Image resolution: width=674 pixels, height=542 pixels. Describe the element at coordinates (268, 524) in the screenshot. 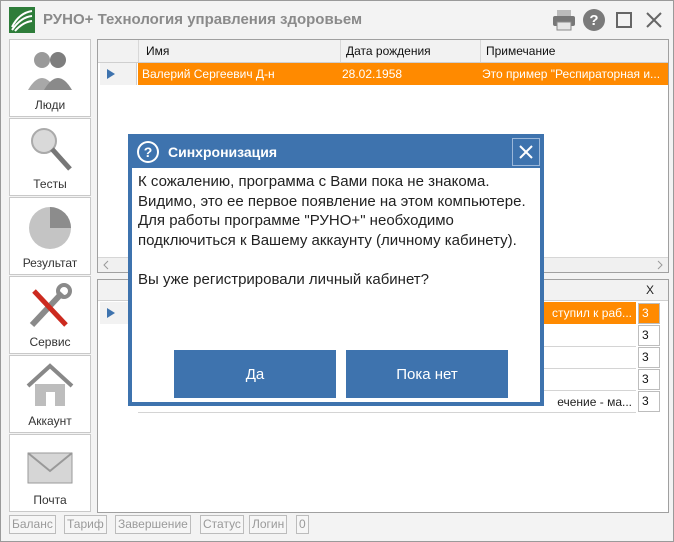

I see `status-login: Логин` at that location.